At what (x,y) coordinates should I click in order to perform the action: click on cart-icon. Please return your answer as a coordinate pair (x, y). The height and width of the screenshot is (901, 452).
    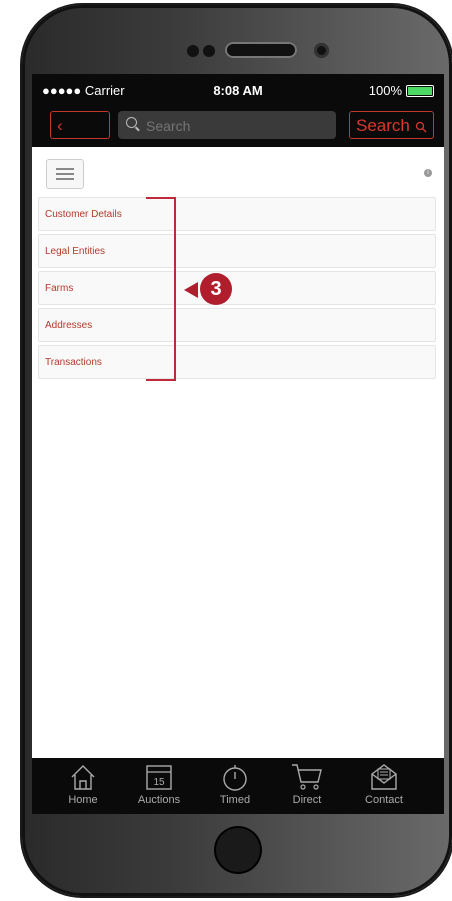
    Looking at the image, I should click on (307, 777).